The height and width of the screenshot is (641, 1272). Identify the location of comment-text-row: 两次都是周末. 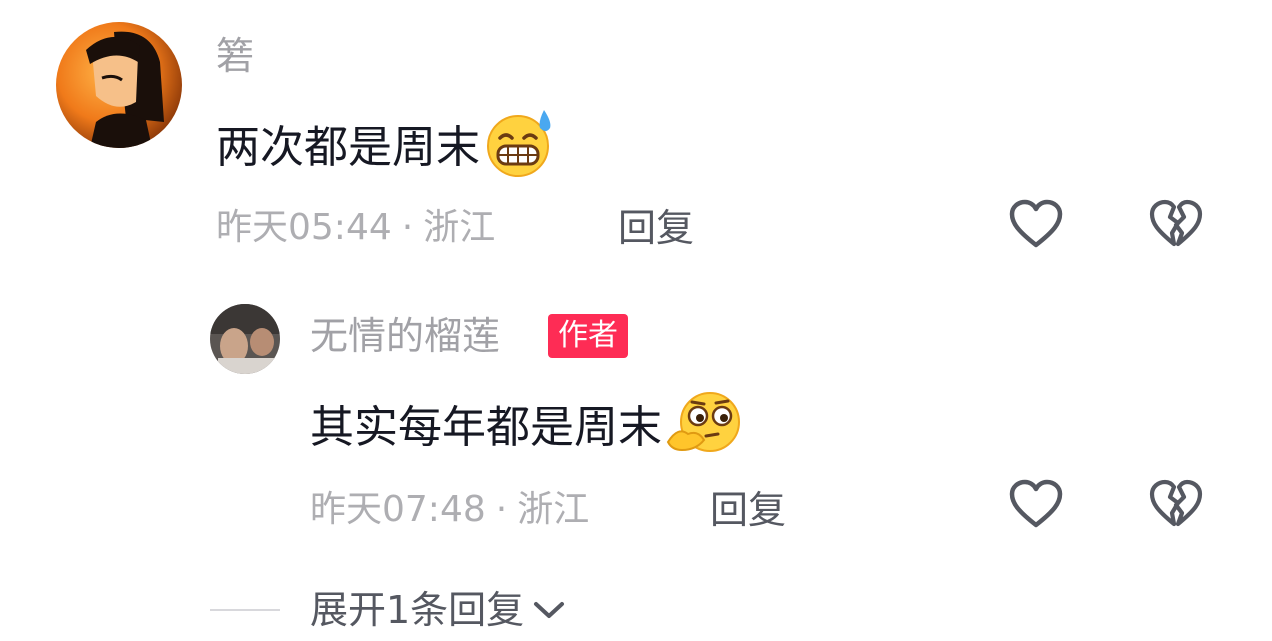
(386, 150).